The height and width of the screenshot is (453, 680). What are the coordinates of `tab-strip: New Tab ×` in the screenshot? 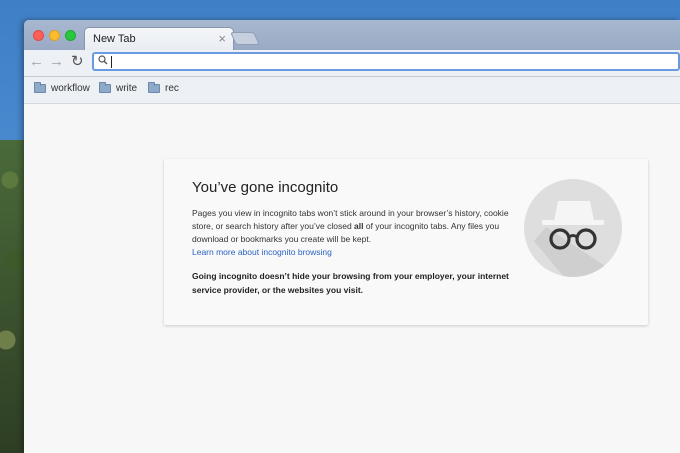 It's located at (352, 35).